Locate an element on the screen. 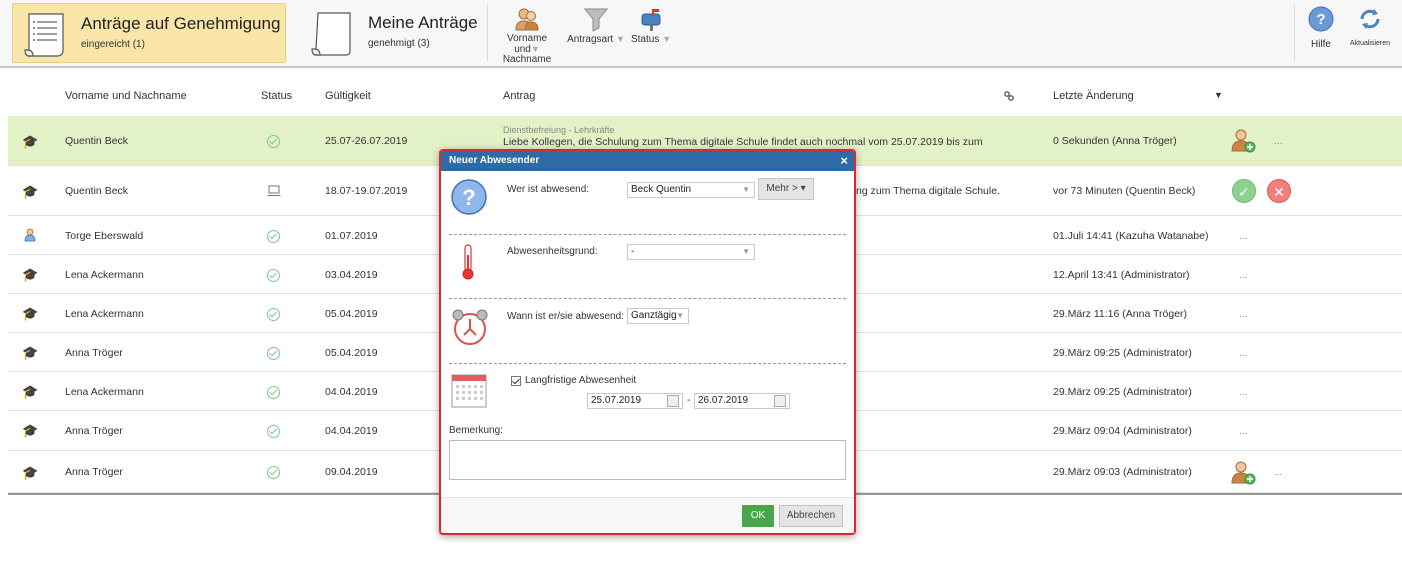 The width and height of the screenshot is (1402, 578). who-label: Wer ist abwesend: is located at coordinates (548, 189).